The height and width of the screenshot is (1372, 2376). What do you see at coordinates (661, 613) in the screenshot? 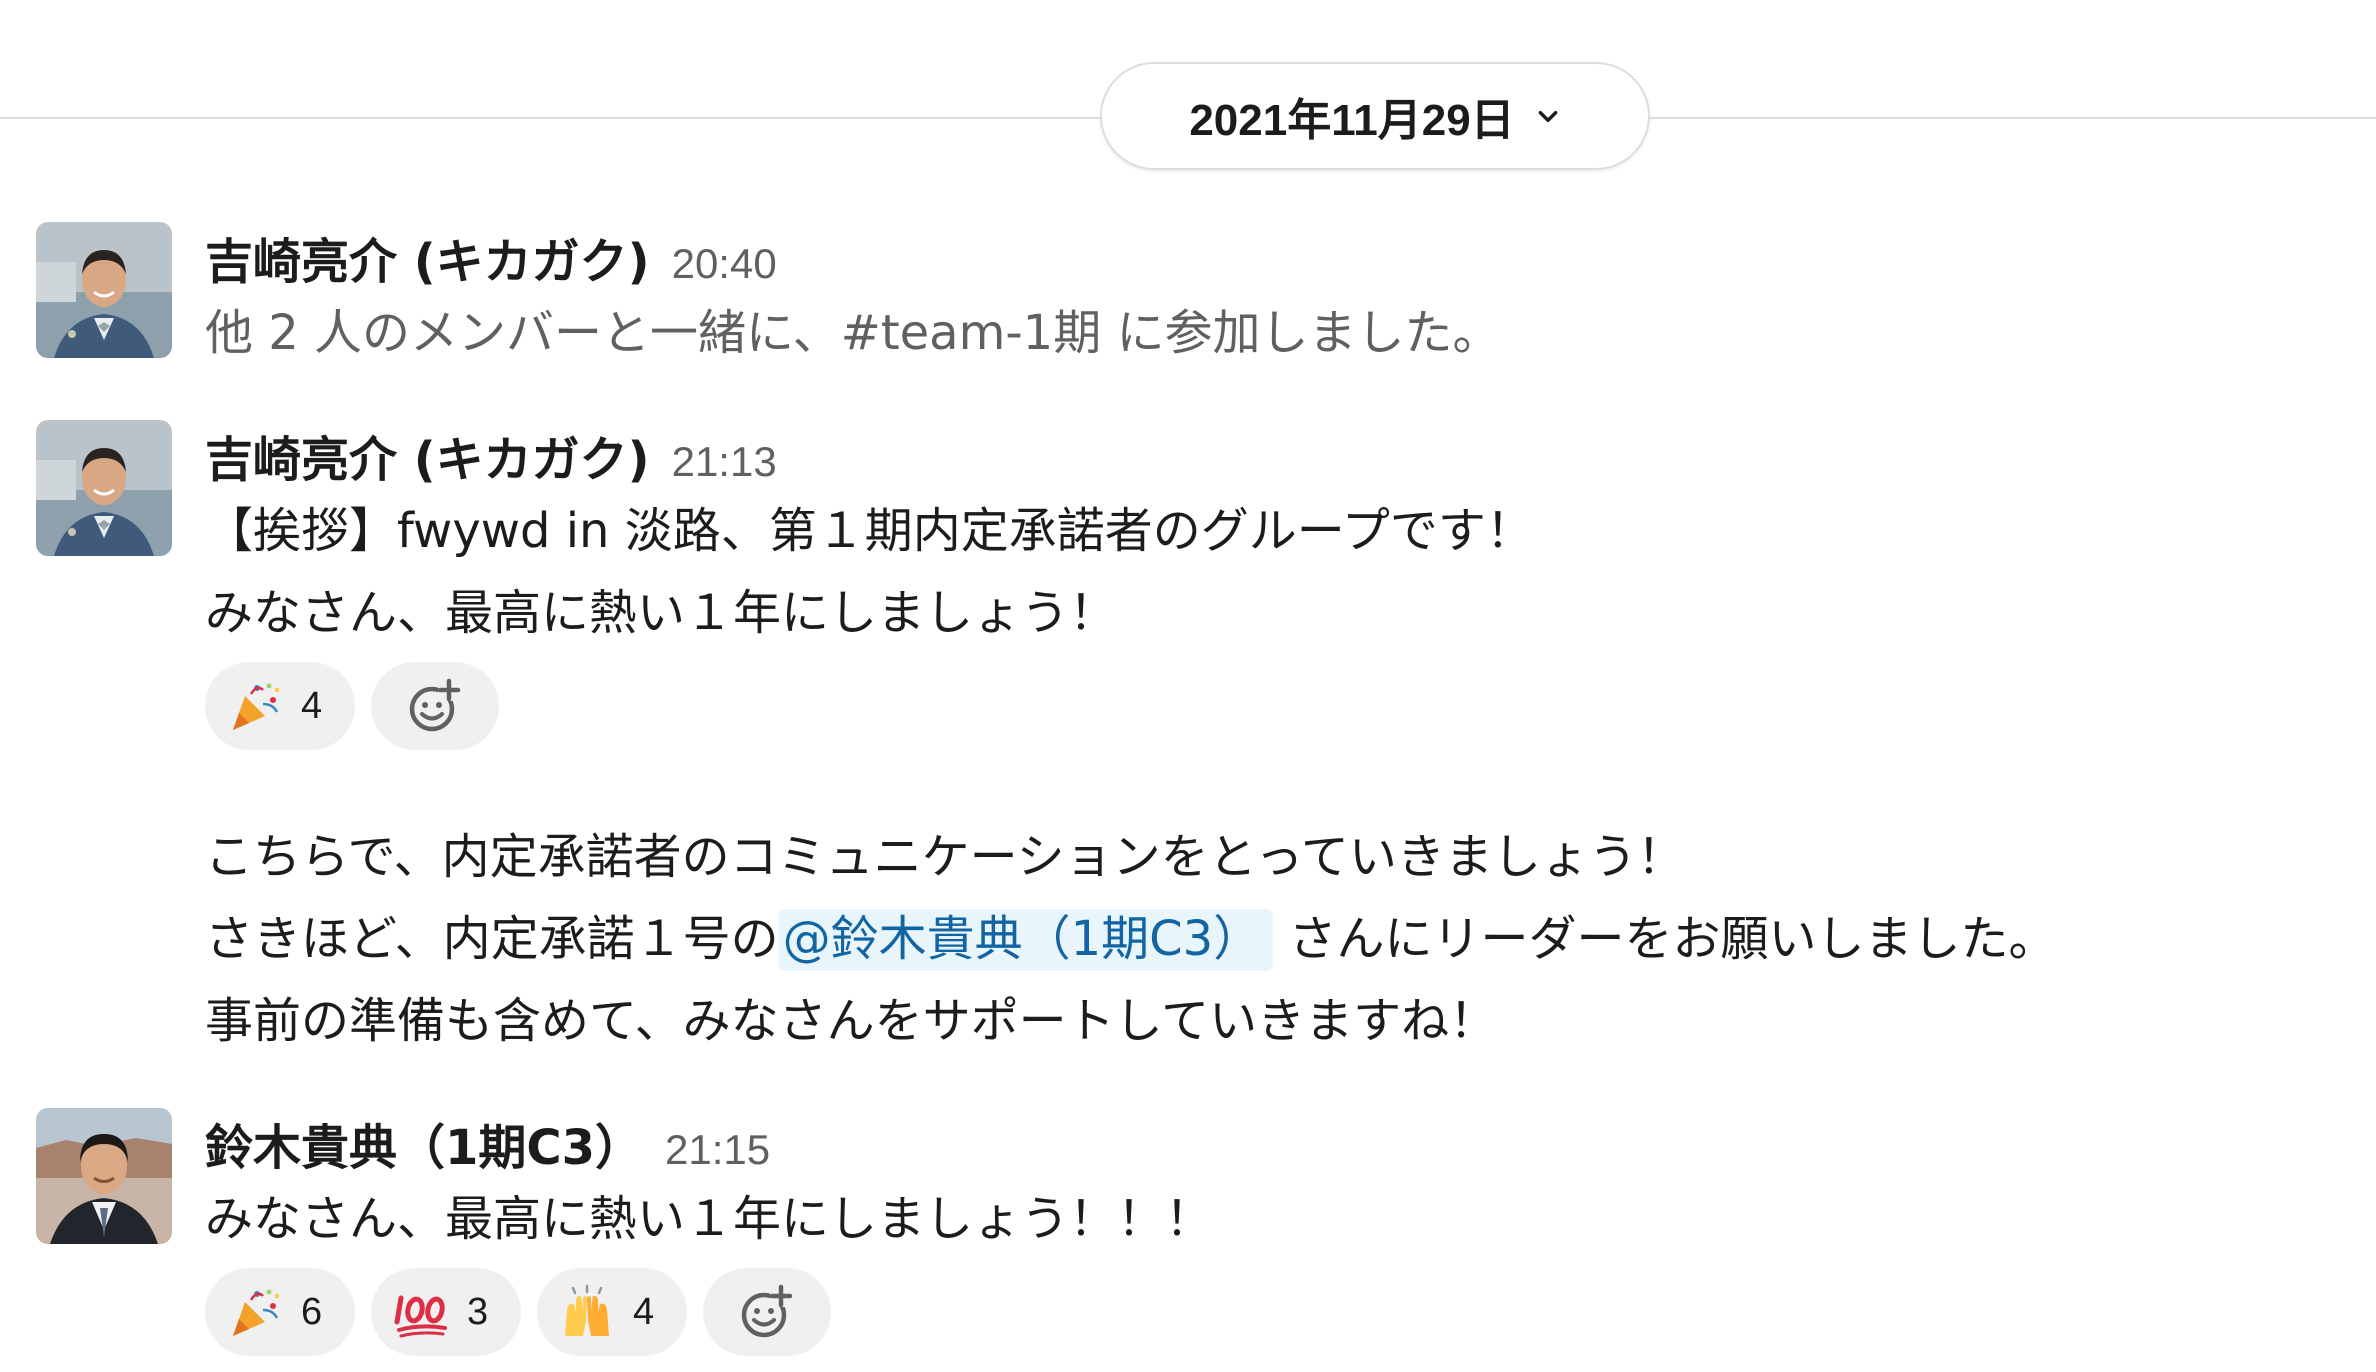
I see `message-text: みなさん、最高に熱い１年にしましょう！` at bounding box center [661, 613].